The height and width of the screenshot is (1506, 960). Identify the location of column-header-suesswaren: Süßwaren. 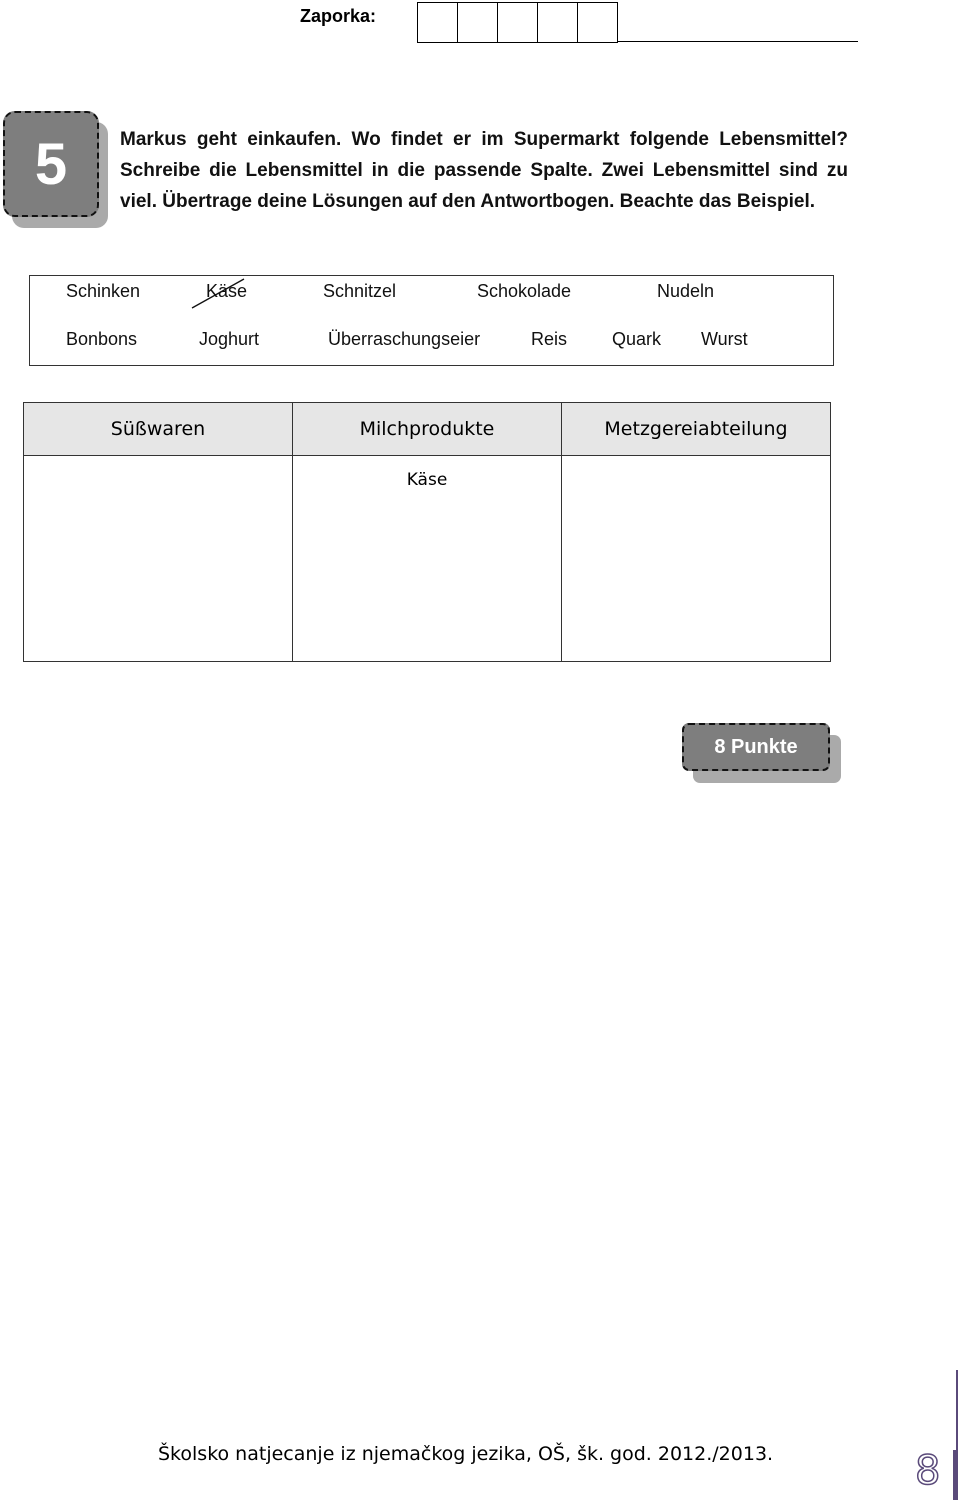
(158, 429).